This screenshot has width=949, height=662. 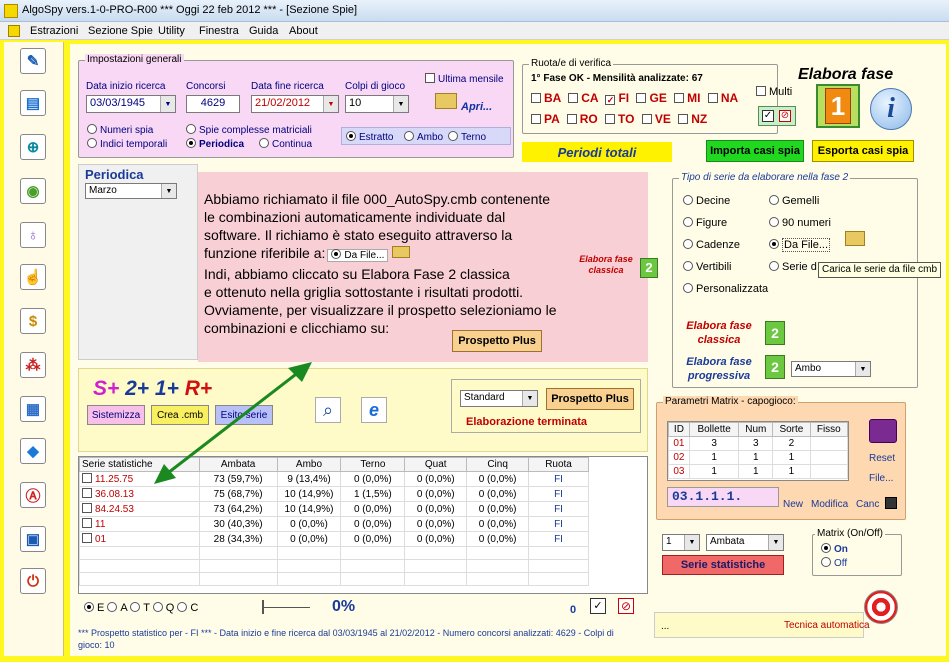 I want to click on mdi-icon, so click(x=14, y=31).